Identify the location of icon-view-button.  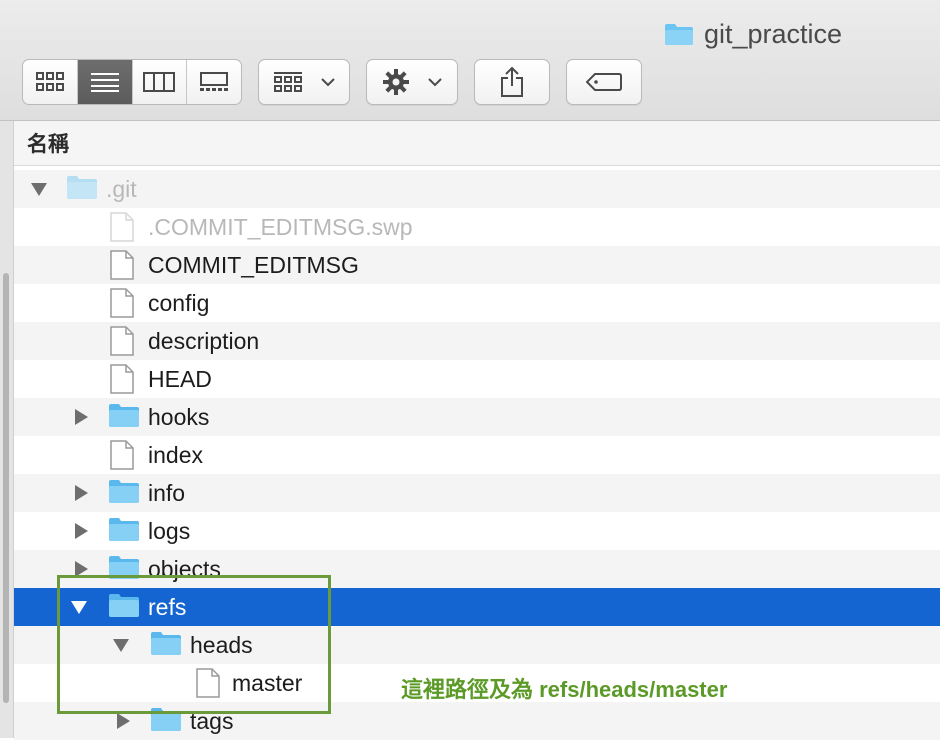
(50, 82).